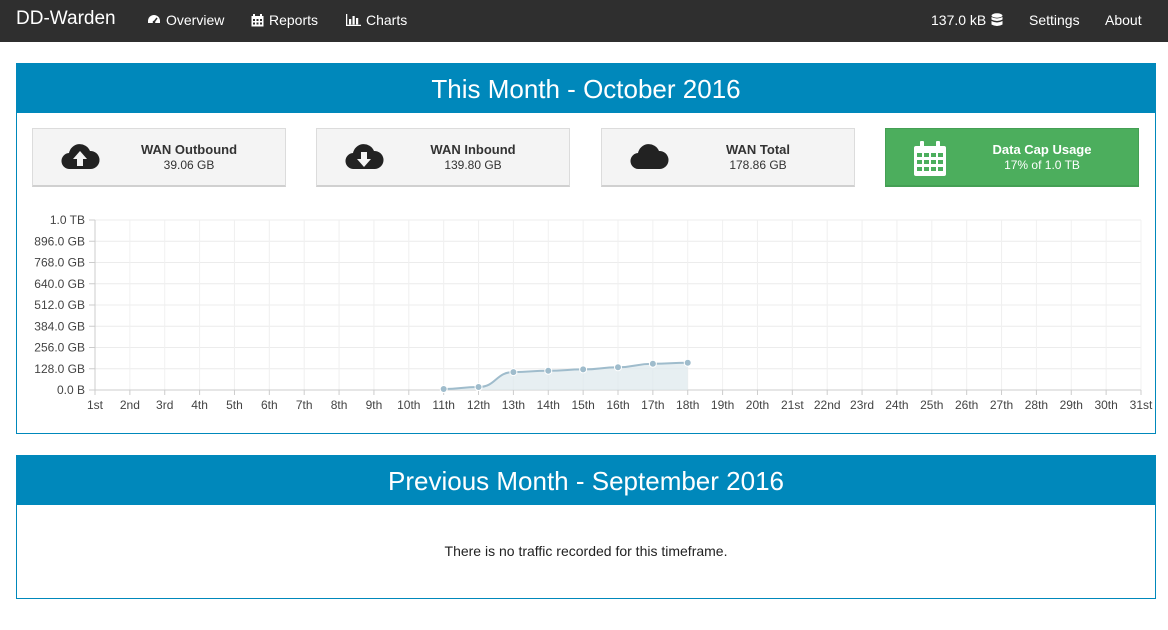 This screenshot has height=630, width=1168. Describe the element at coordinates (95, 405) in the screenshot. I see `x-tick-label: 1st` at that location.